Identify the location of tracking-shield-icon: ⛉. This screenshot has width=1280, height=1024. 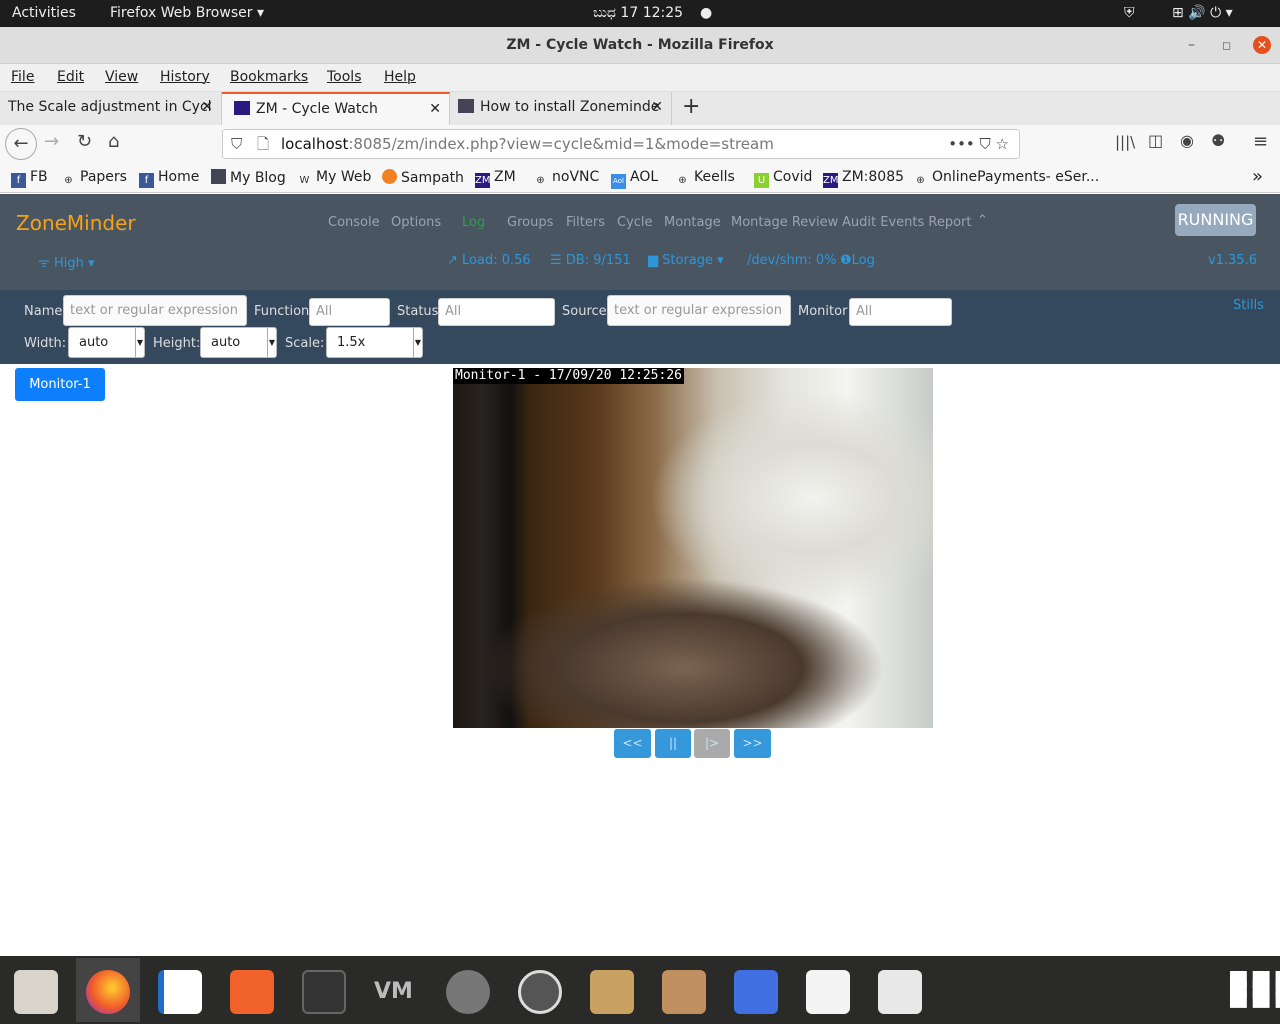
(236, 144).